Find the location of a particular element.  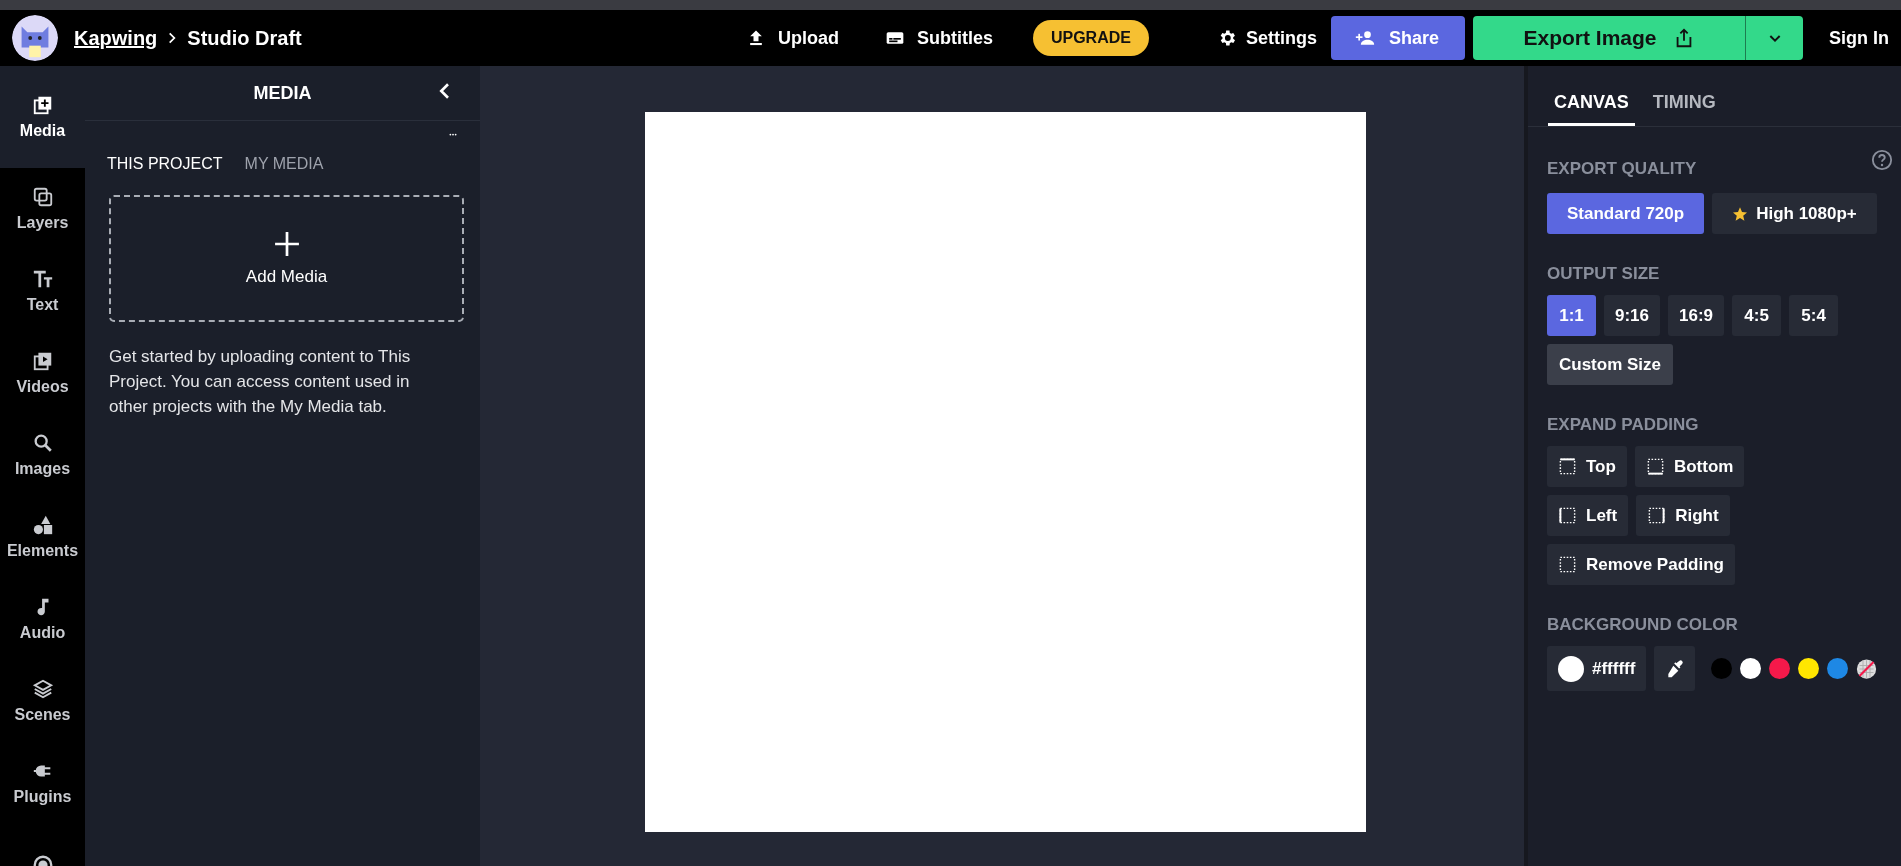

inspector-tab: CANVAS is located at coordinates (1591, 109).